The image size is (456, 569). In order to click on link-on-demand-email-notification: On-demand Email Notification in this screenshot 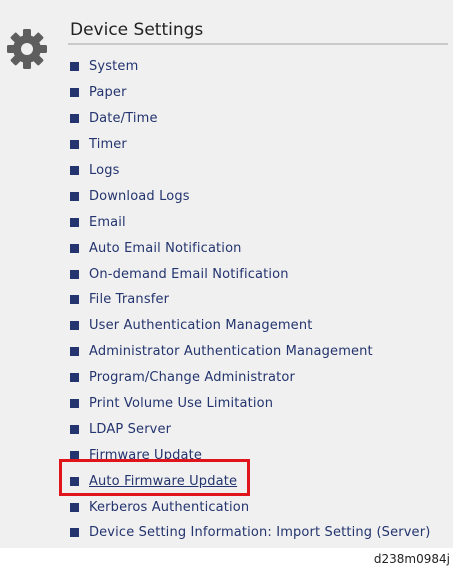, I will do `click(189, 274)`.